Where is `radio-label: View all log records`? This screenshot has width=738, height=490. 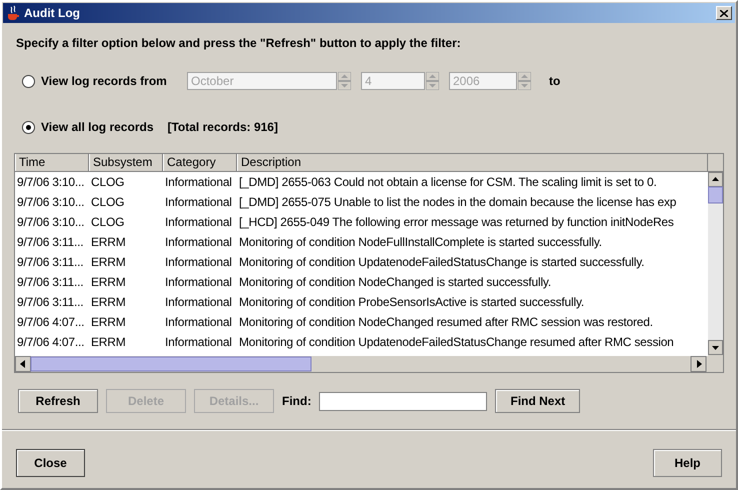
radio-label: View all log records is located at coordinates (97, 127).